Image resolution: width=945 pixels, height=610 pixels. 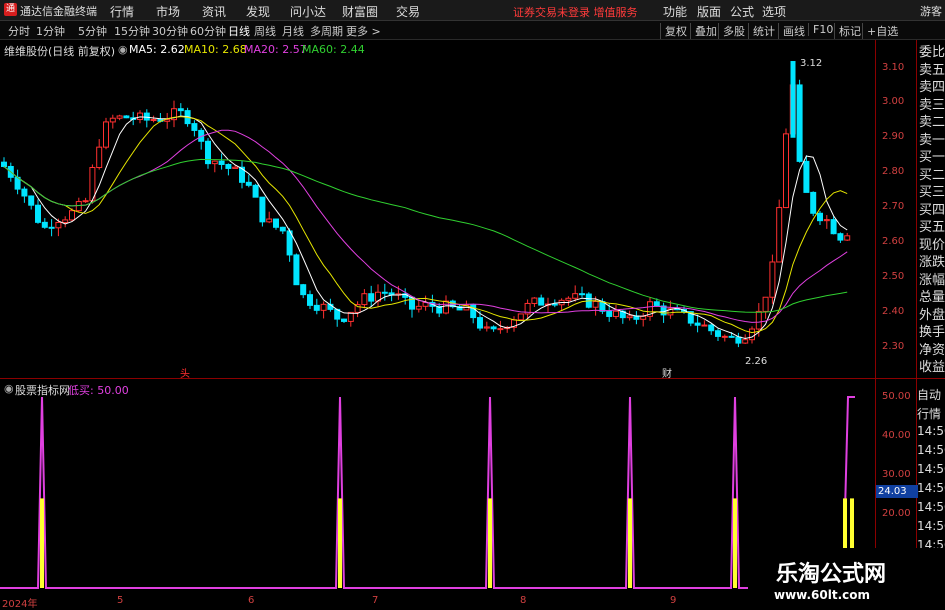 I want to click on sub-tick: 20.00, so click(x=896, y=513).